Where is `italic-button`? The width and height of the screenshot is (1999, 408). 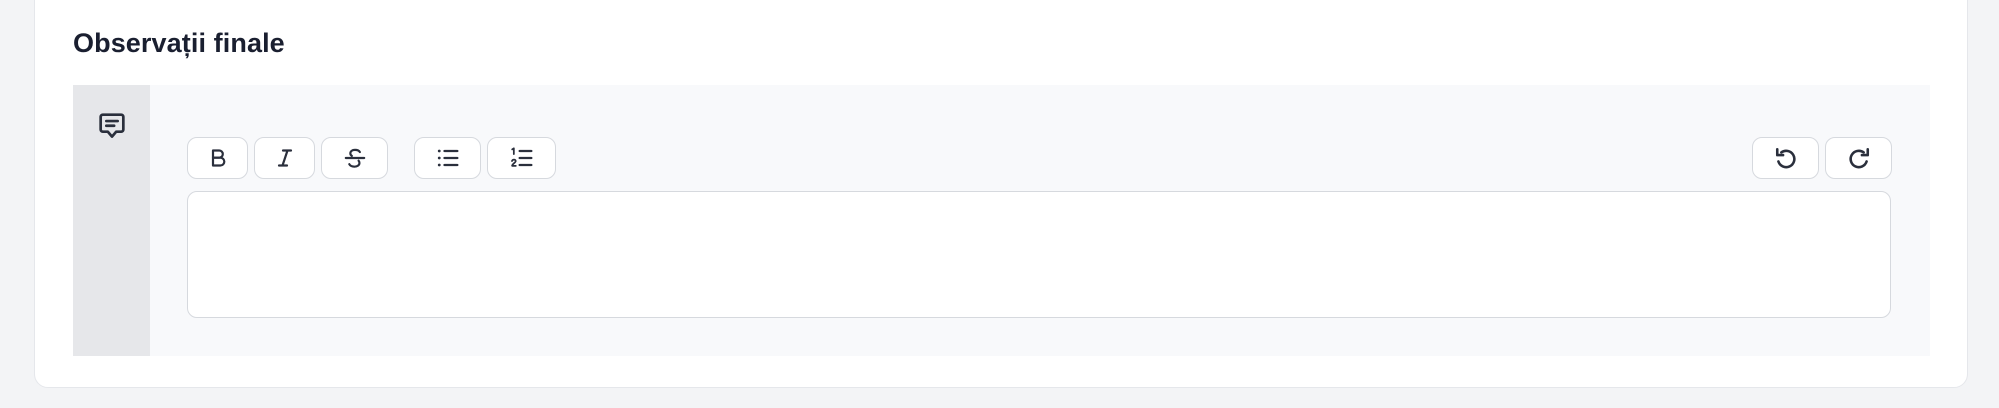 italic-button is located at coordinates (284, 158).